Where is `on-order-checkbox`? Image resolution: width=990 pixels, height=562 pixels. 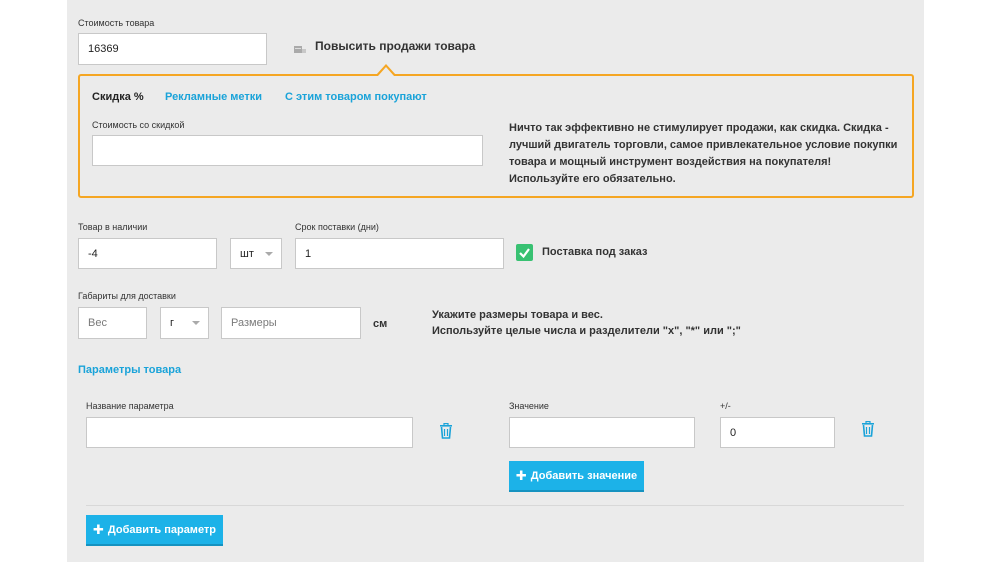
on-order-checkbox is located at coordinates (524, 252).